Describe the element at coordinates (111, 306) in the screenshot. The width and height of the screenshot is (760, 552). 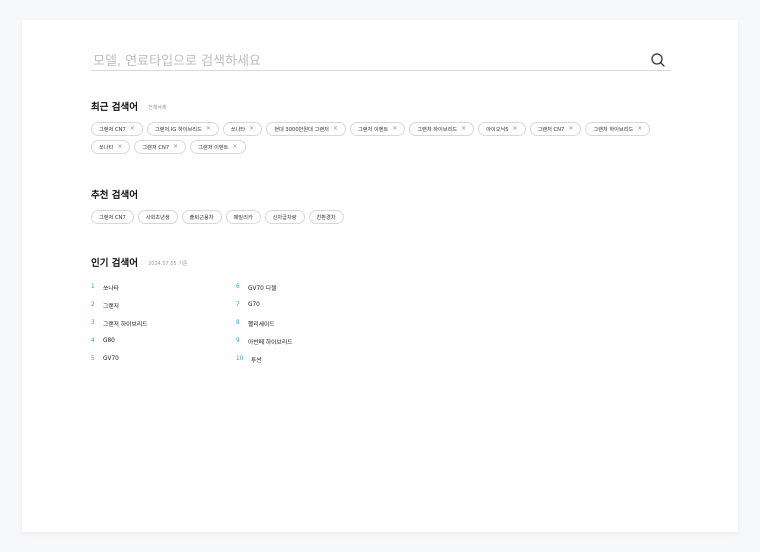
I see `popular-label: 그랜저` at that location.